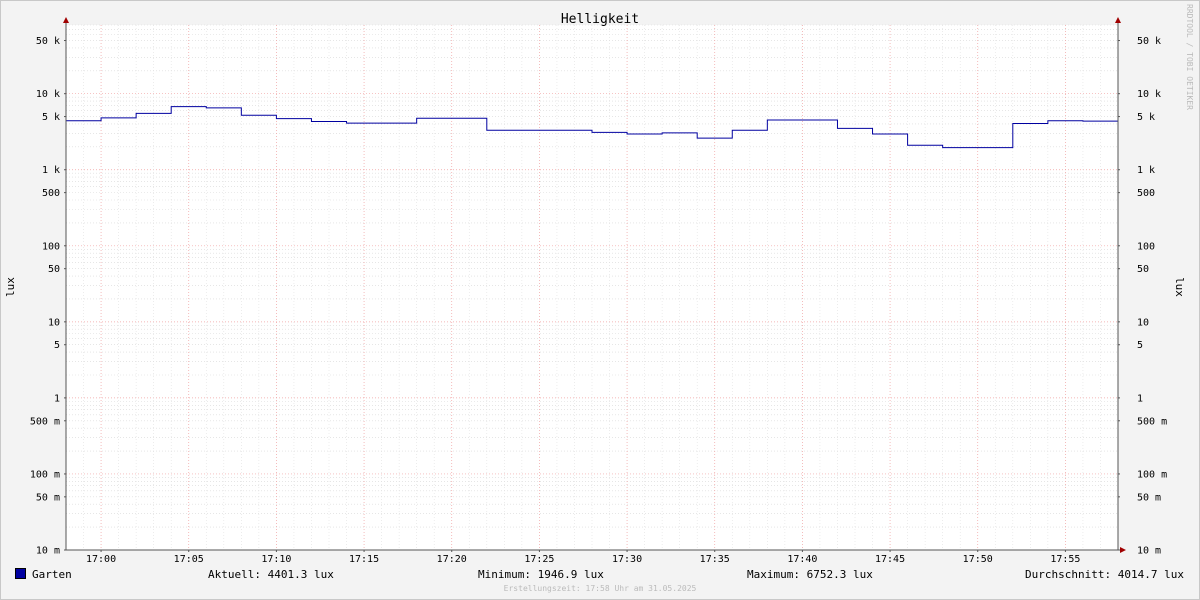 The width and height of the screenshot is (1200, 600). What do you see at coordinates (48, 41) in the screenshot?
I see `y-tick-label-left: 50 k` at bounding box center [48, 41].